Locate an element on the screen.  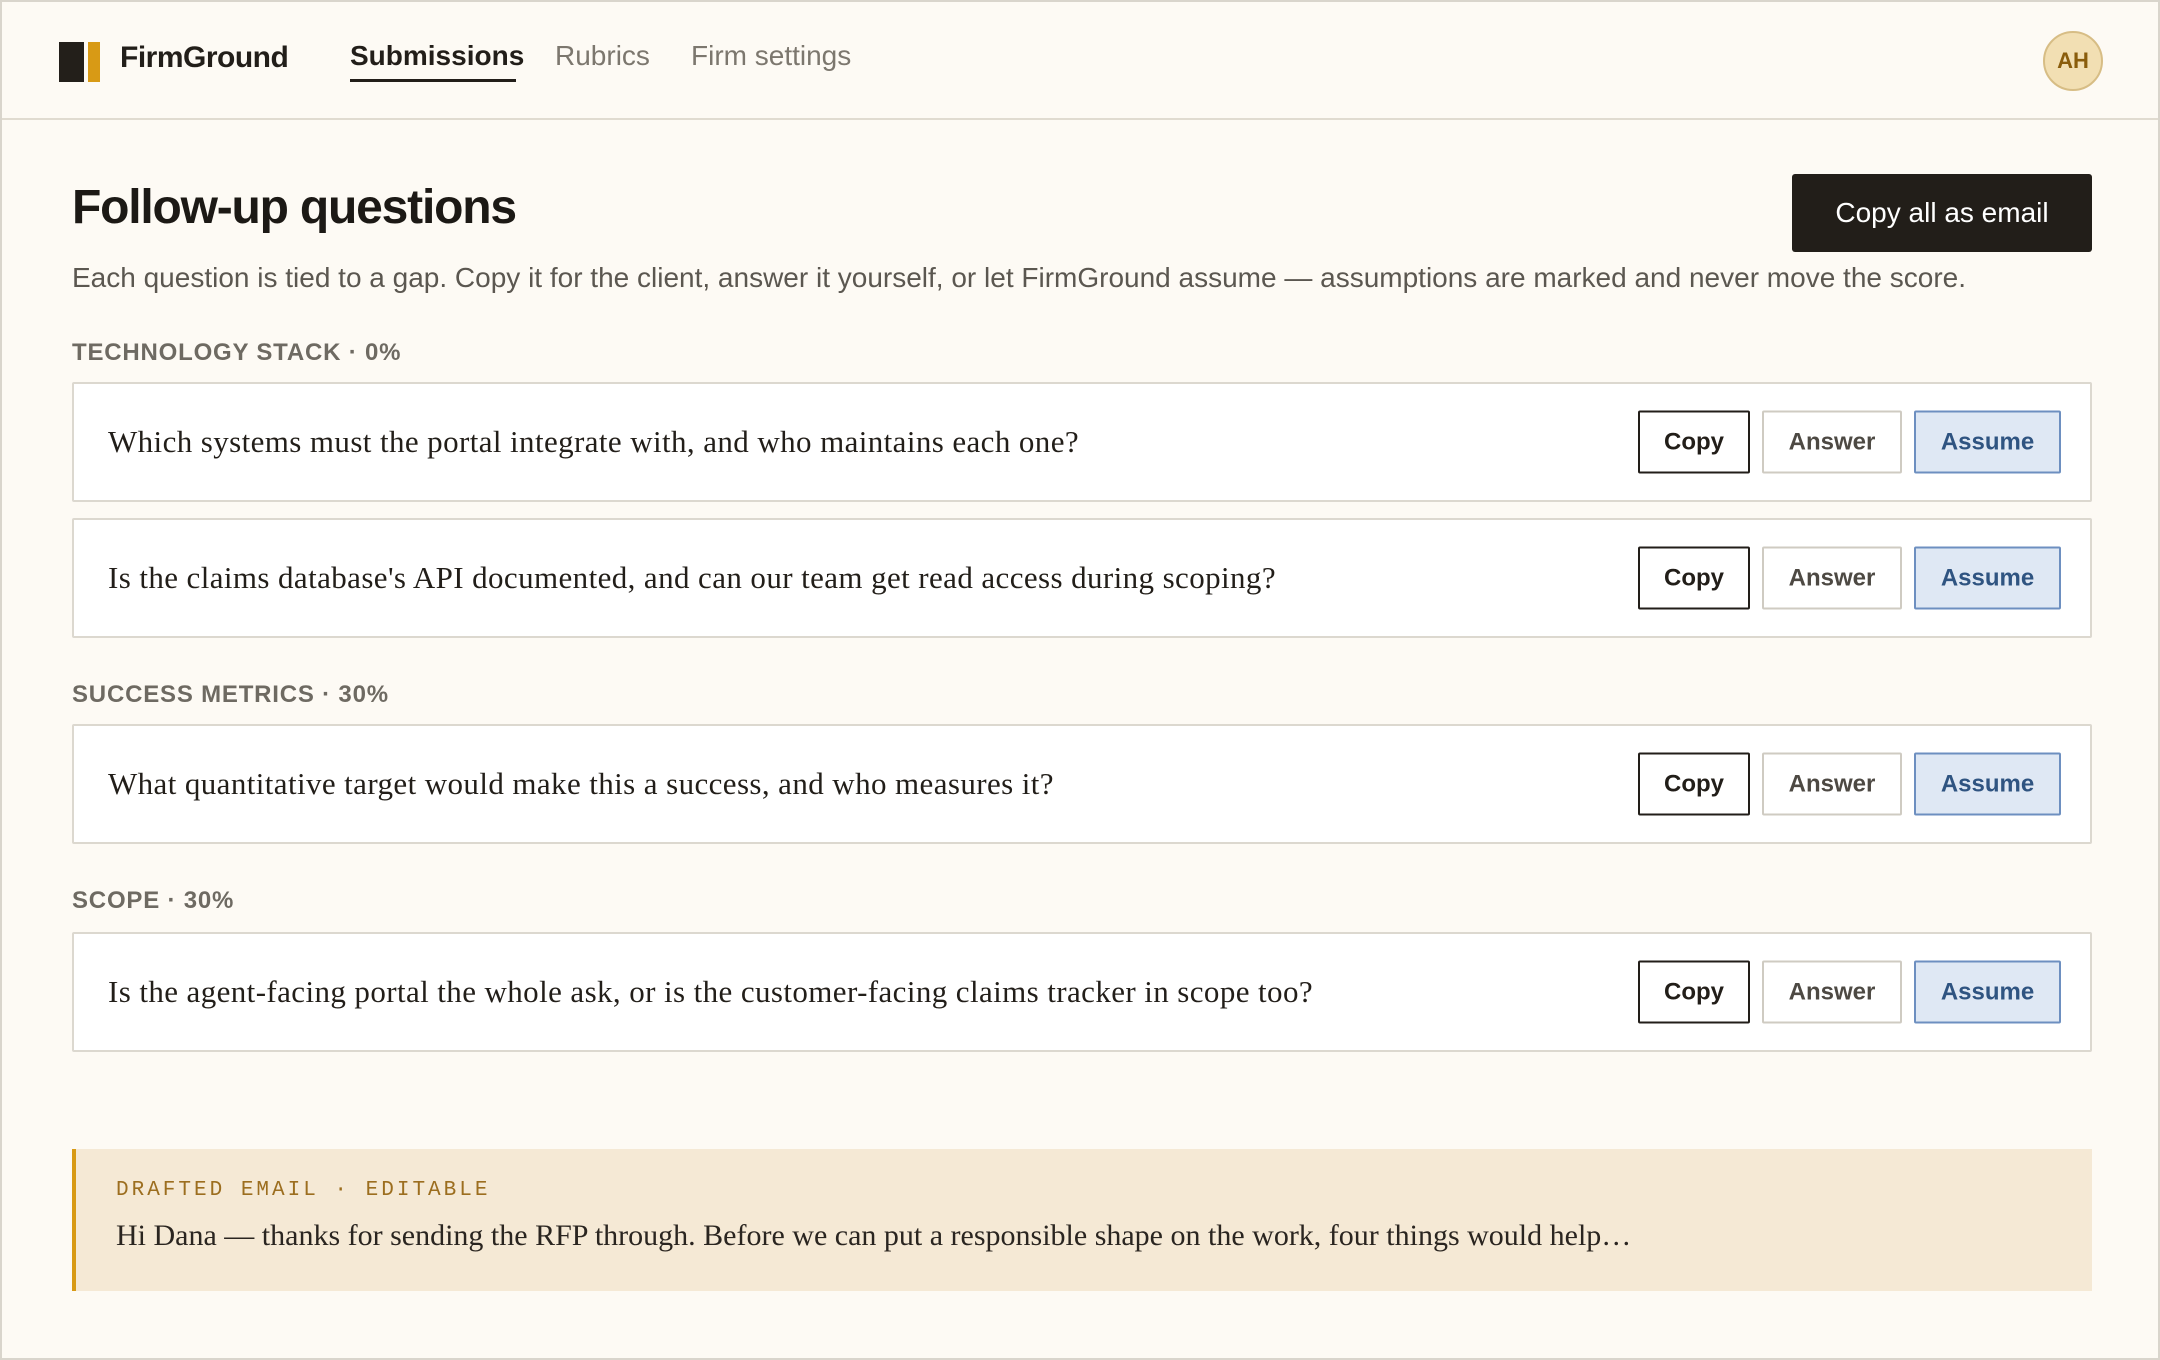
brand-name: FirmGround is located at coordinates (204, 57).